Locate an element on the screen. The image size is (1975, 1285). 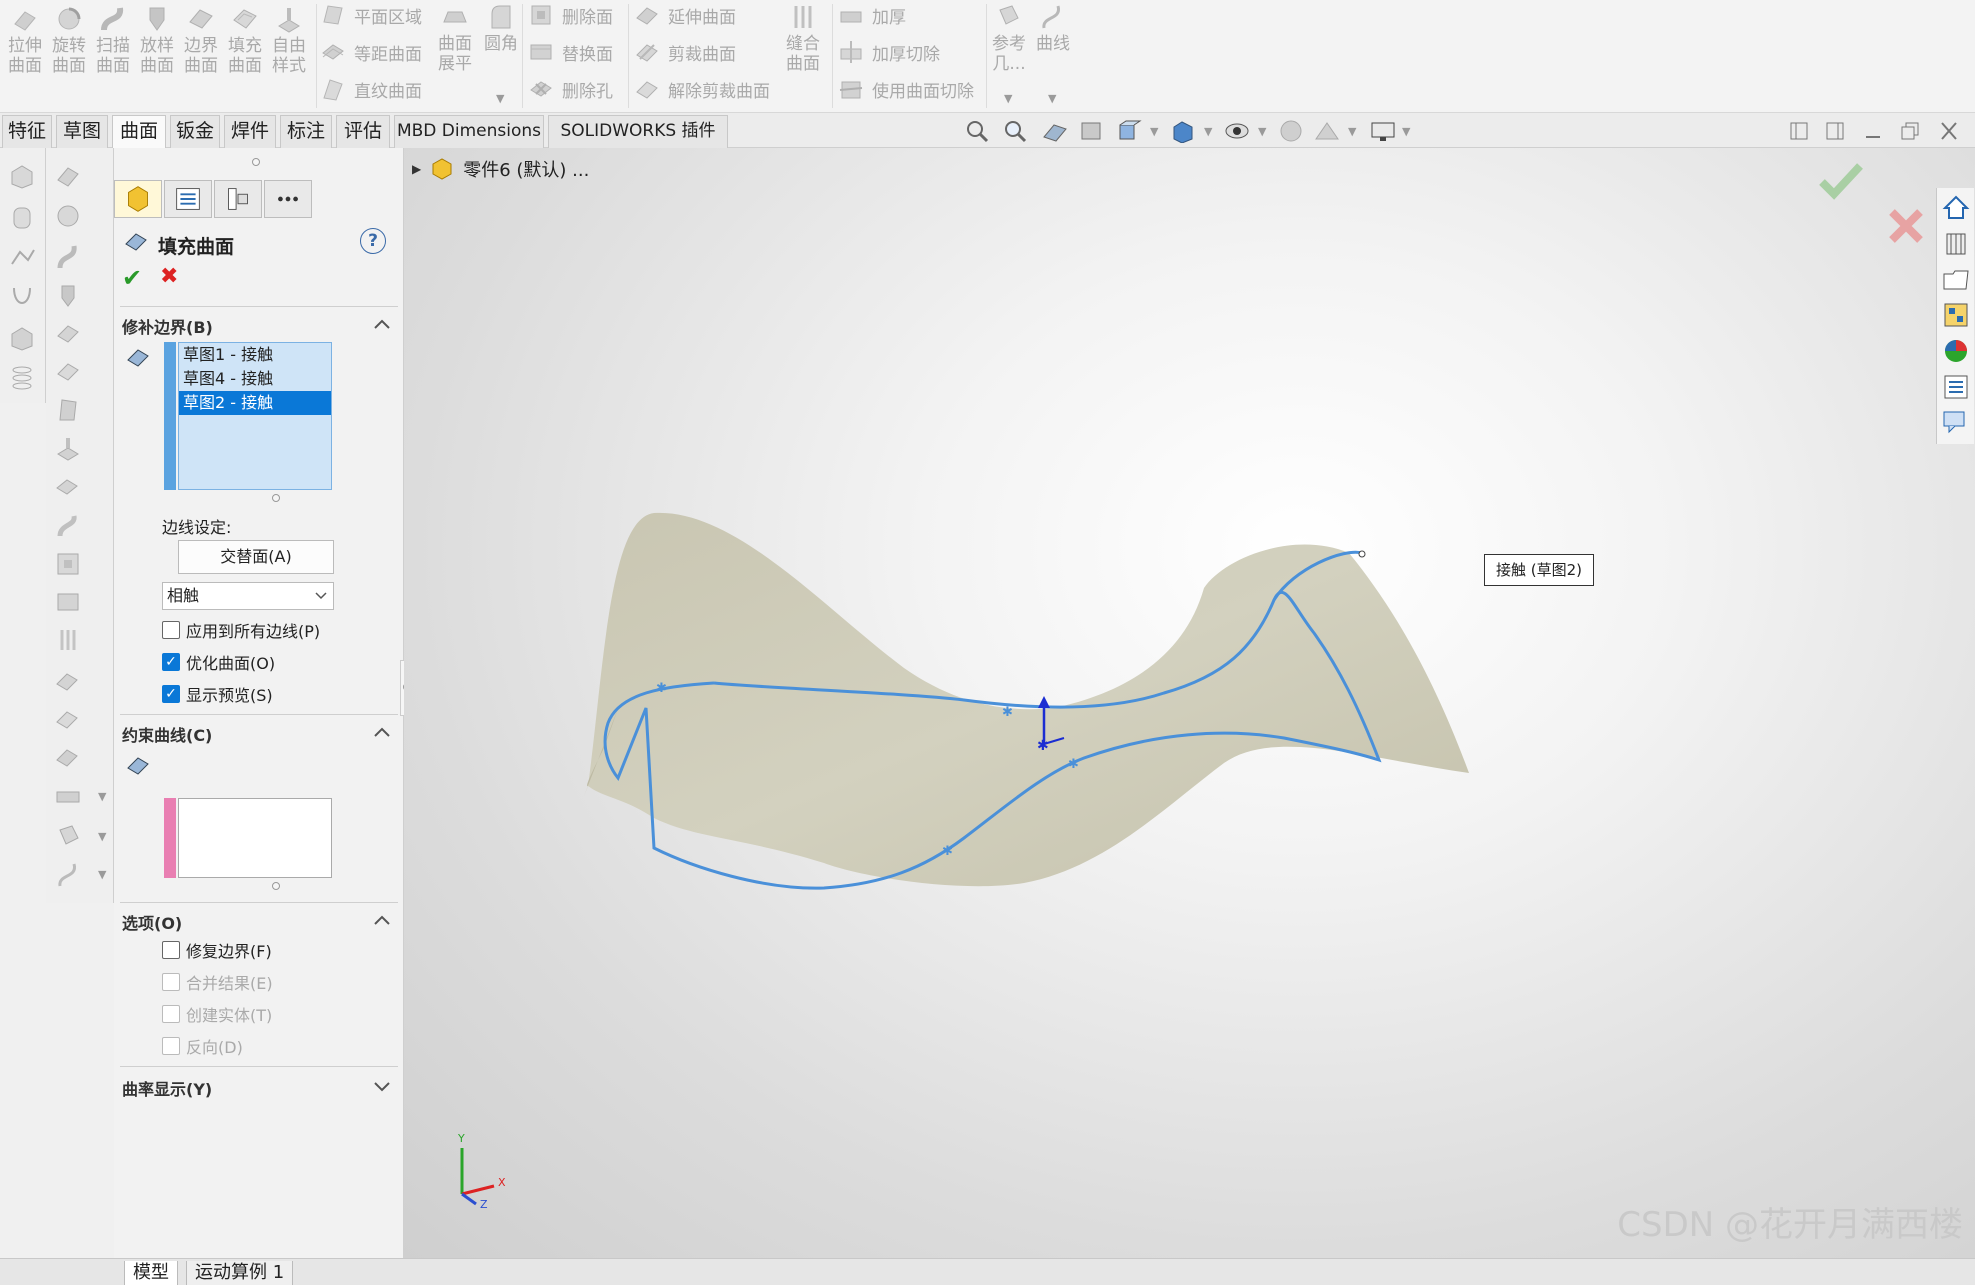
reference-geometry-icon is located at coordinates (68, 836).